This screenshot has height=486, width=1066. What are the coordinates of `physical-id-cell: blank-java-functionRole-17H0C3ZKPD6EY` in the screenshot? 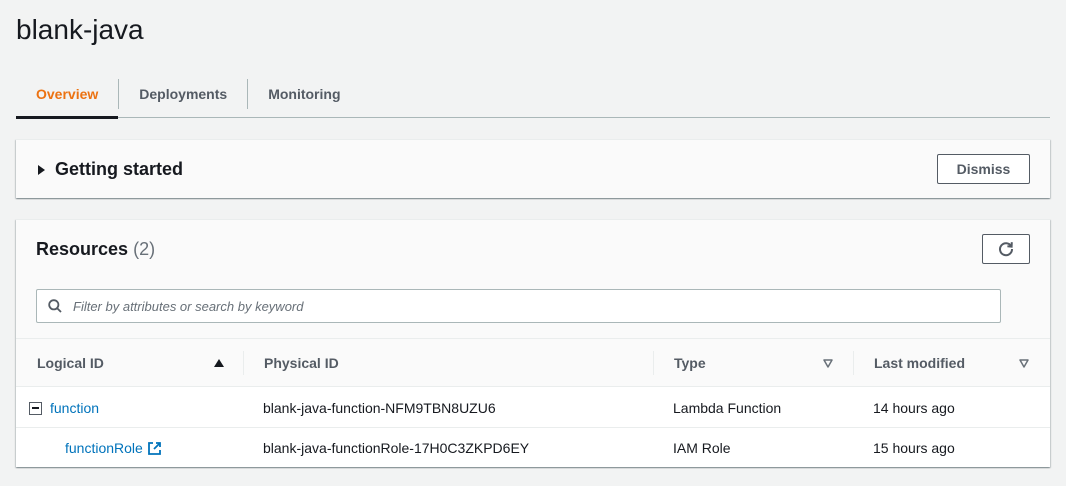 It's located at (396, 448).